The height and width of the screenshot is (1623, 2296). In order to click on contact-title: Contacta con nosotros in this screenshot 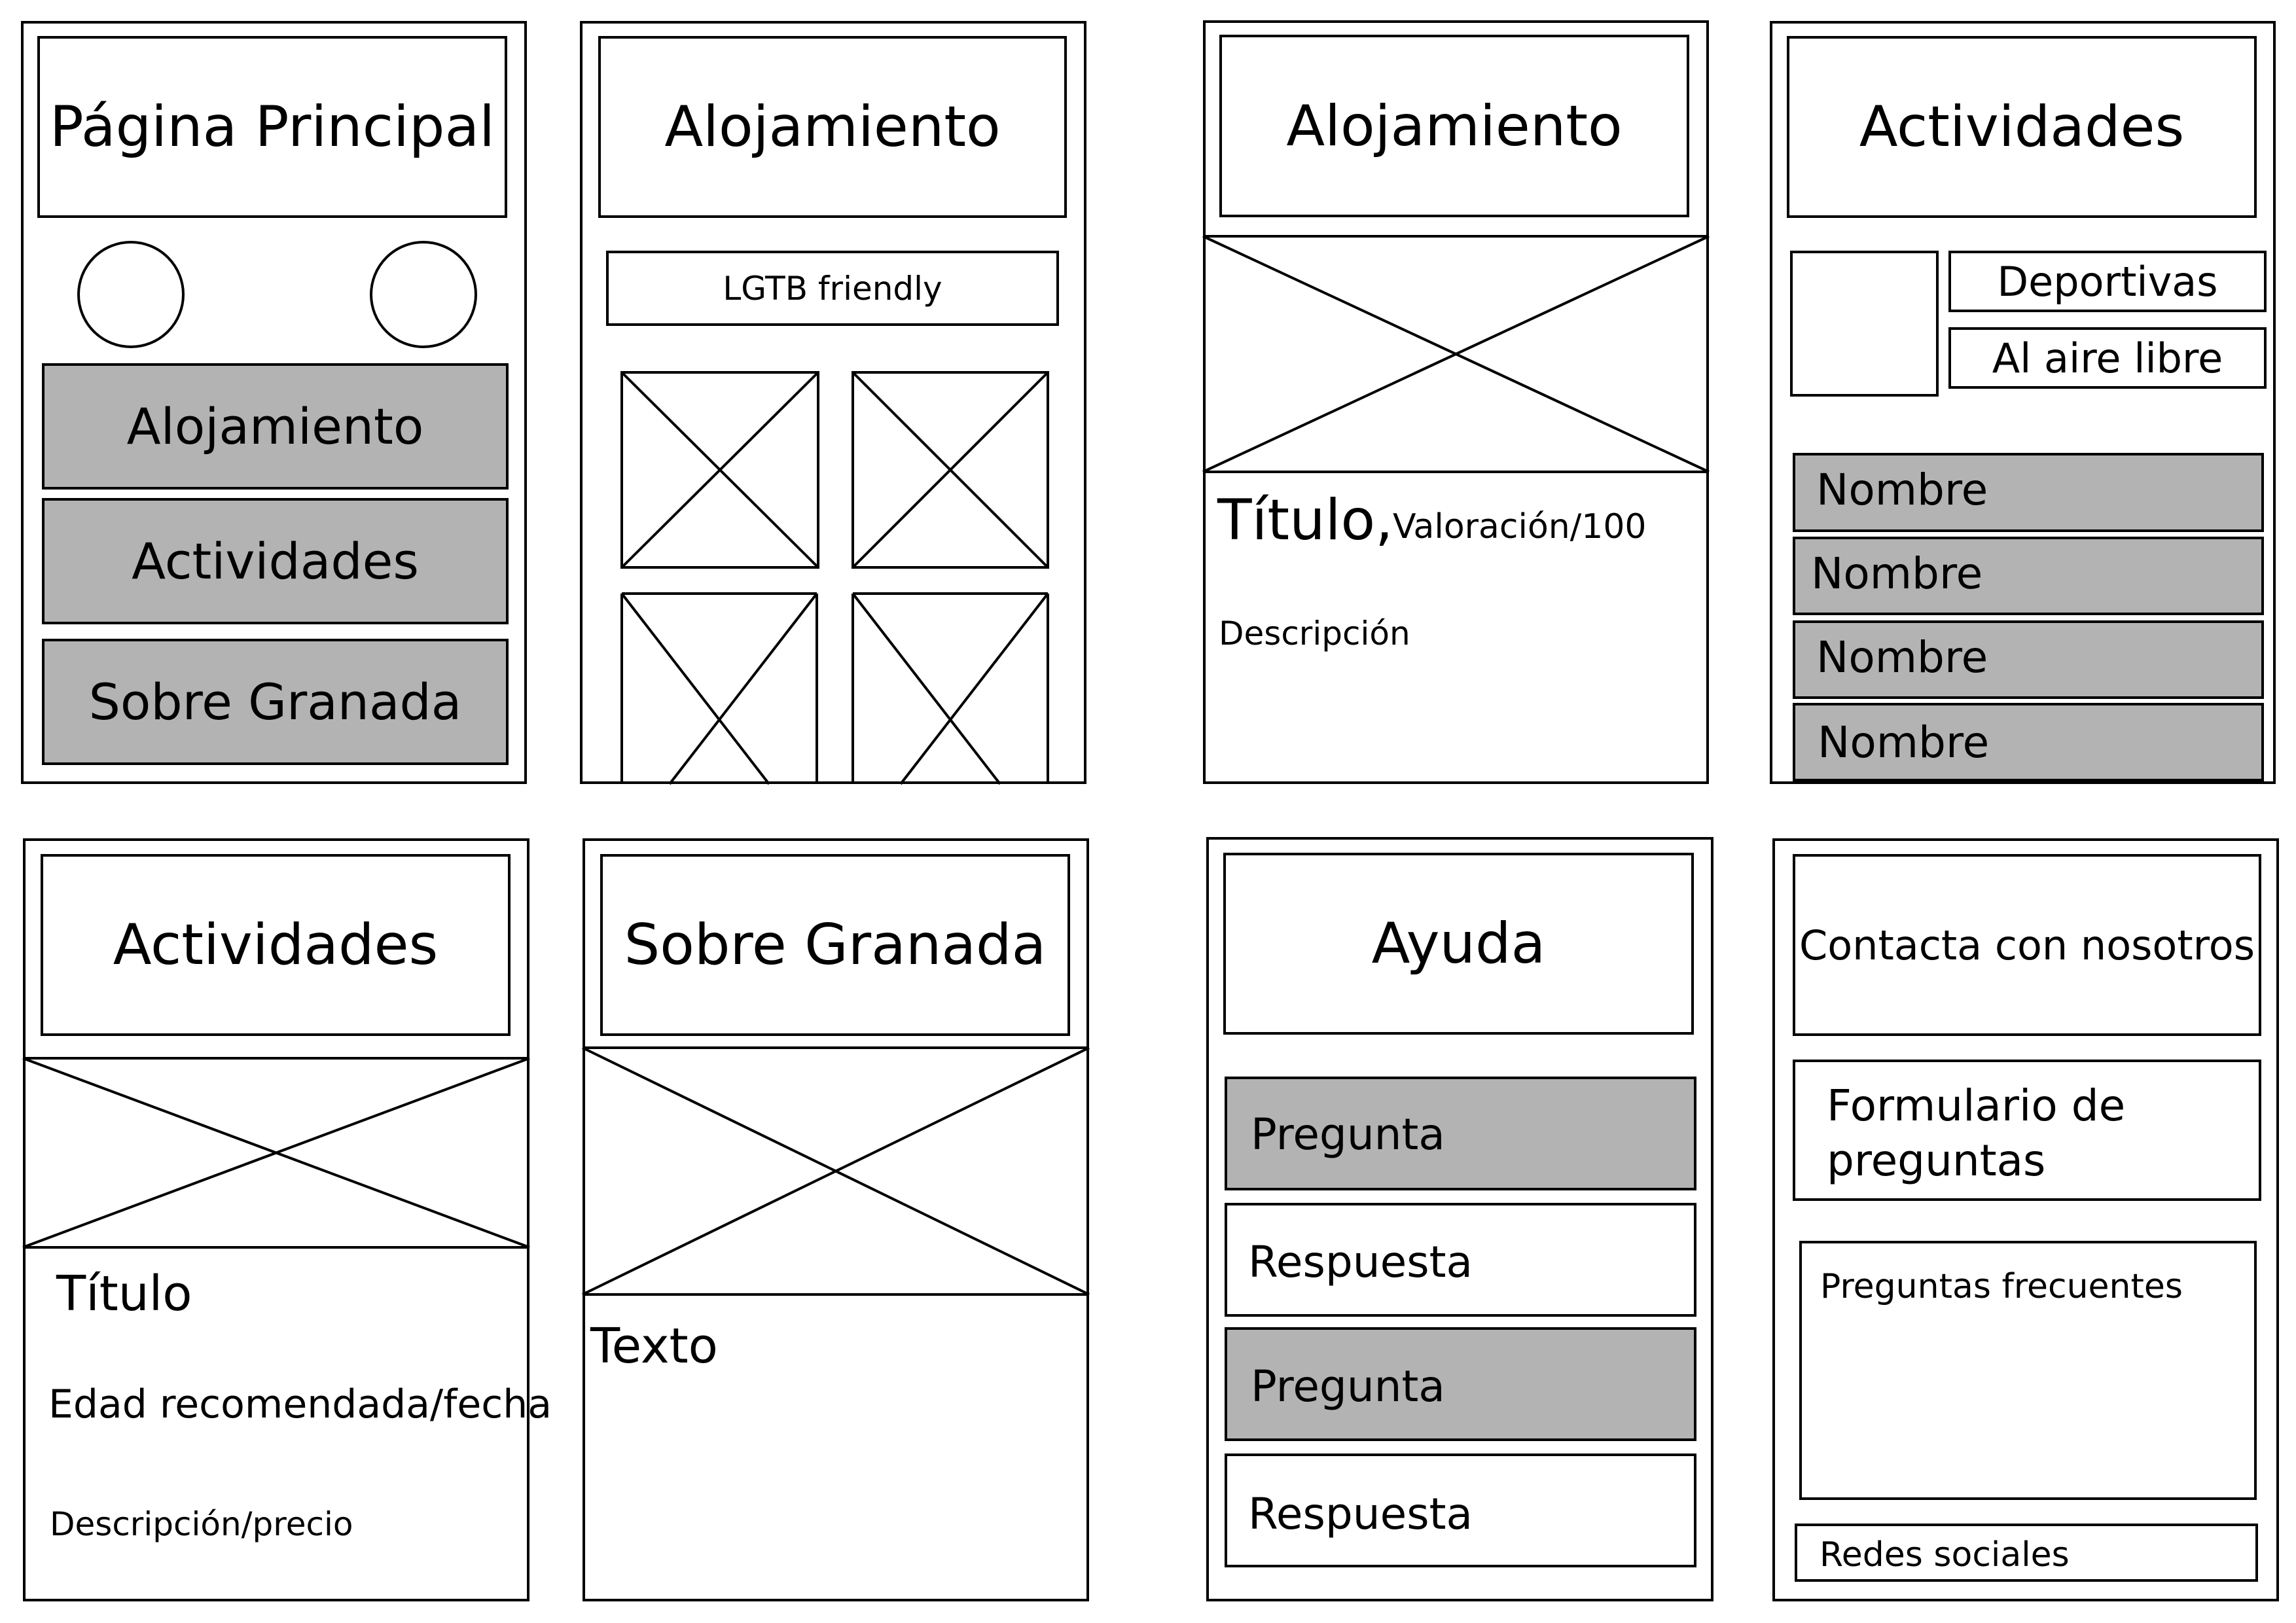, I will do `click(2027, 945)`.